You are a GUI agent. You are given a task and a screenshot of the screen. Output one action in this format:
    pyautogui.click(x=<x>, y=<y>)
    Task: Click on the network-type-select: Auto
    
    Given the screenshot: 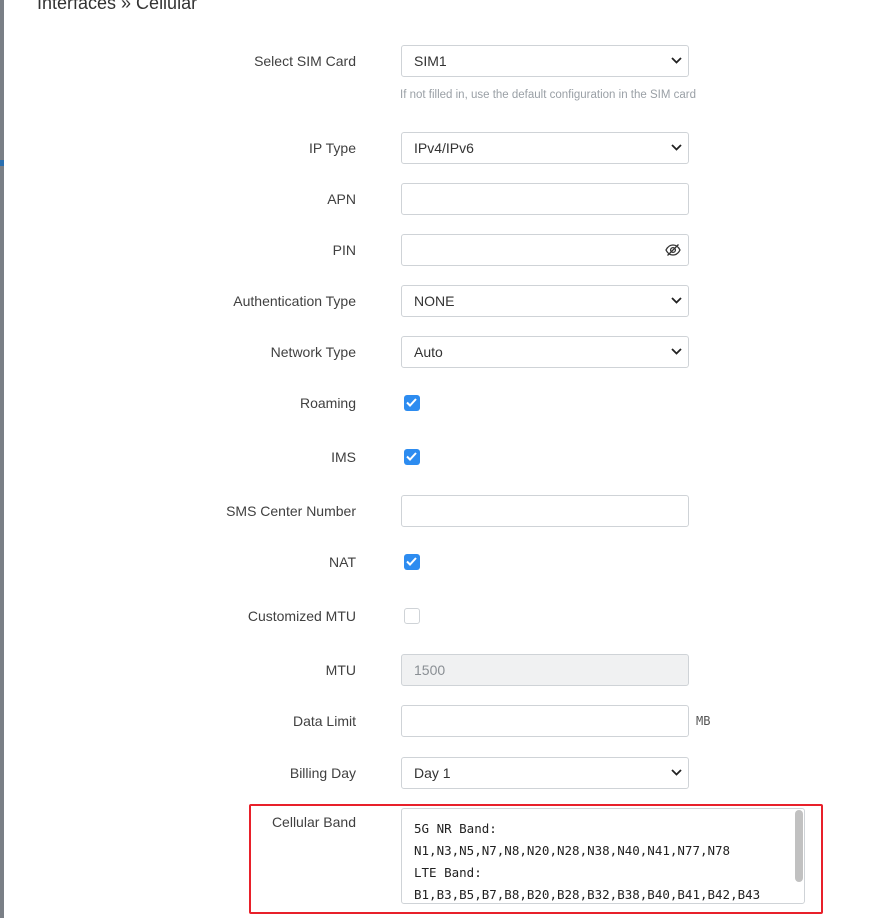 What is the action you would take?
    pyautogui.click(x=545, y=352)
    